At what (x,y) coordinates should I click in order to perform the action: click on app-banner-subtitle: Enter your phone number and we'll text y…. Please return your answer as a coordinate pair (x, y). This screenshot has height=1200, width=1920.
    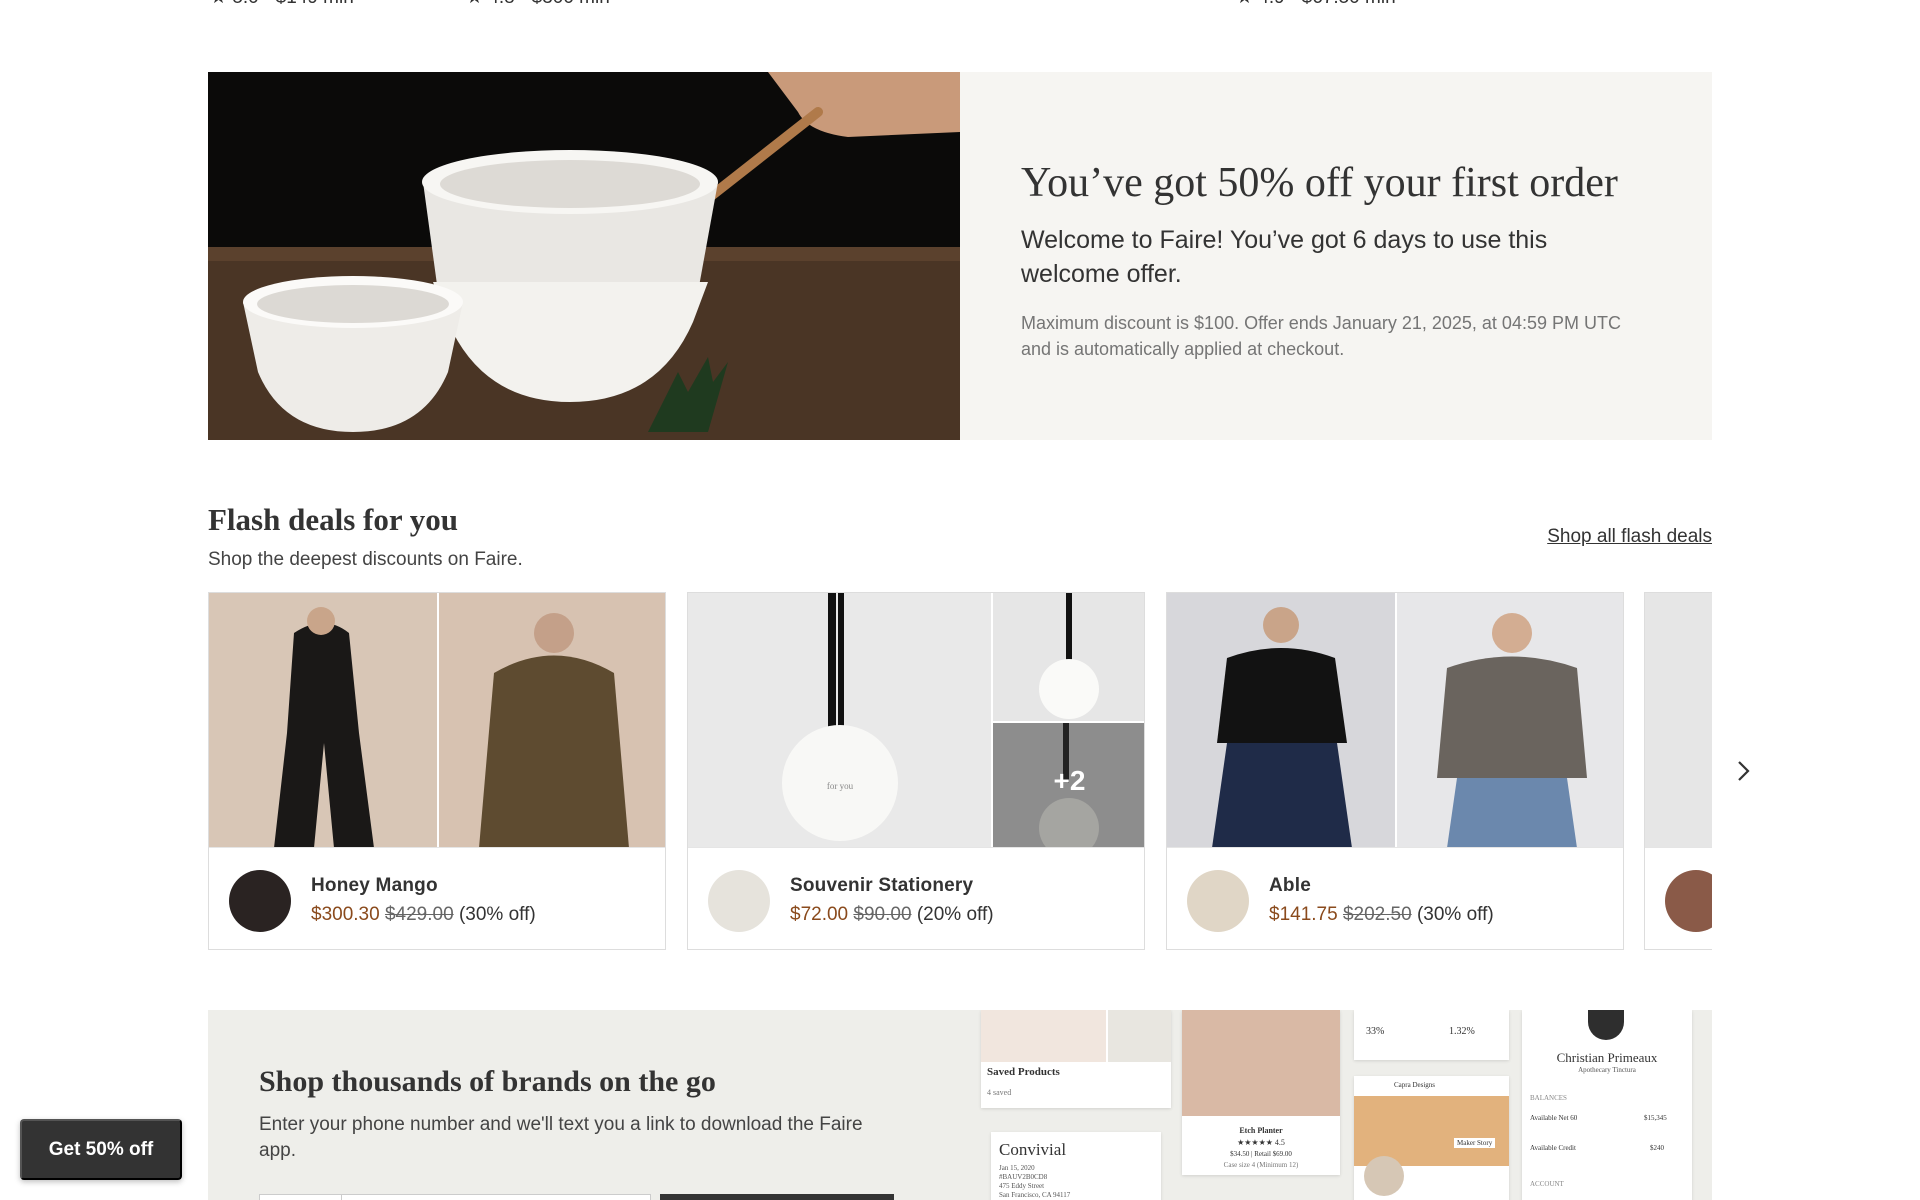
    Looking at the image, I should click on (561, 1137).